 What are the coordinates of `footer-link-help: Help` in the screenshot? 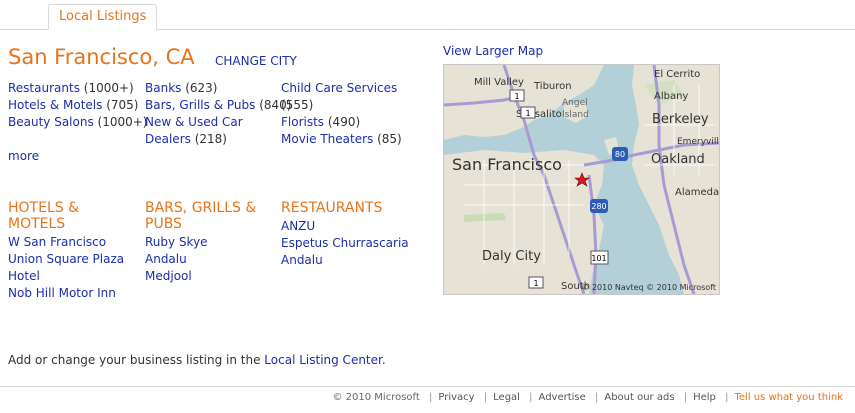 It's located at (704, 397).